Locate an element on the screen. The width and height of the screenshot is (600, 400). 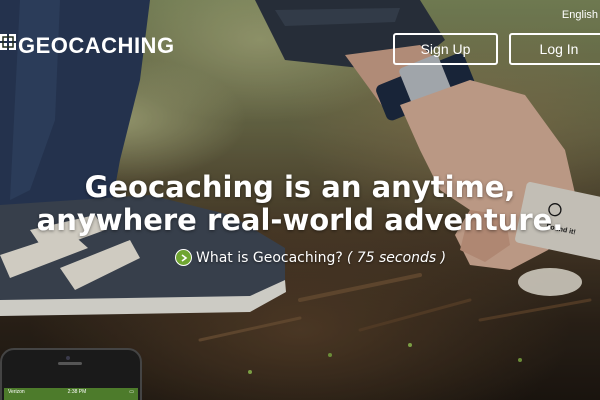
logo-text: GEOCACHING is located at coordinates (96, 45).